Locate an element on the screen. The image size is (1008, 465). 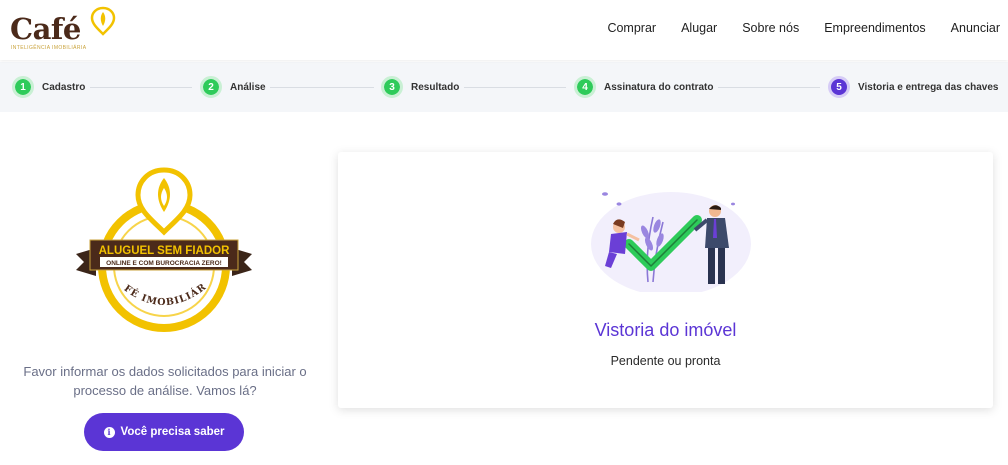
step-vistoria: 5 Vistoria e entrega das chaves is located at coordinates (913, 87).